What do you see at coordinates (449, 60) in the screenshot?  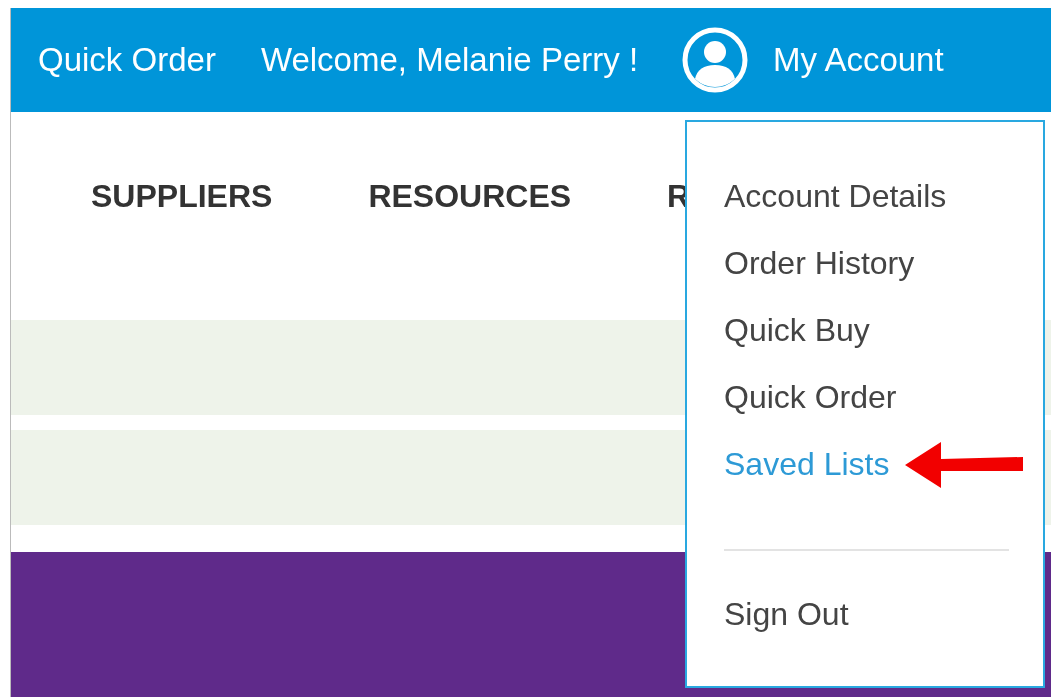 I see `welcome-text: Welcome, Melanie Perry !` at bounding box center [449, 60].